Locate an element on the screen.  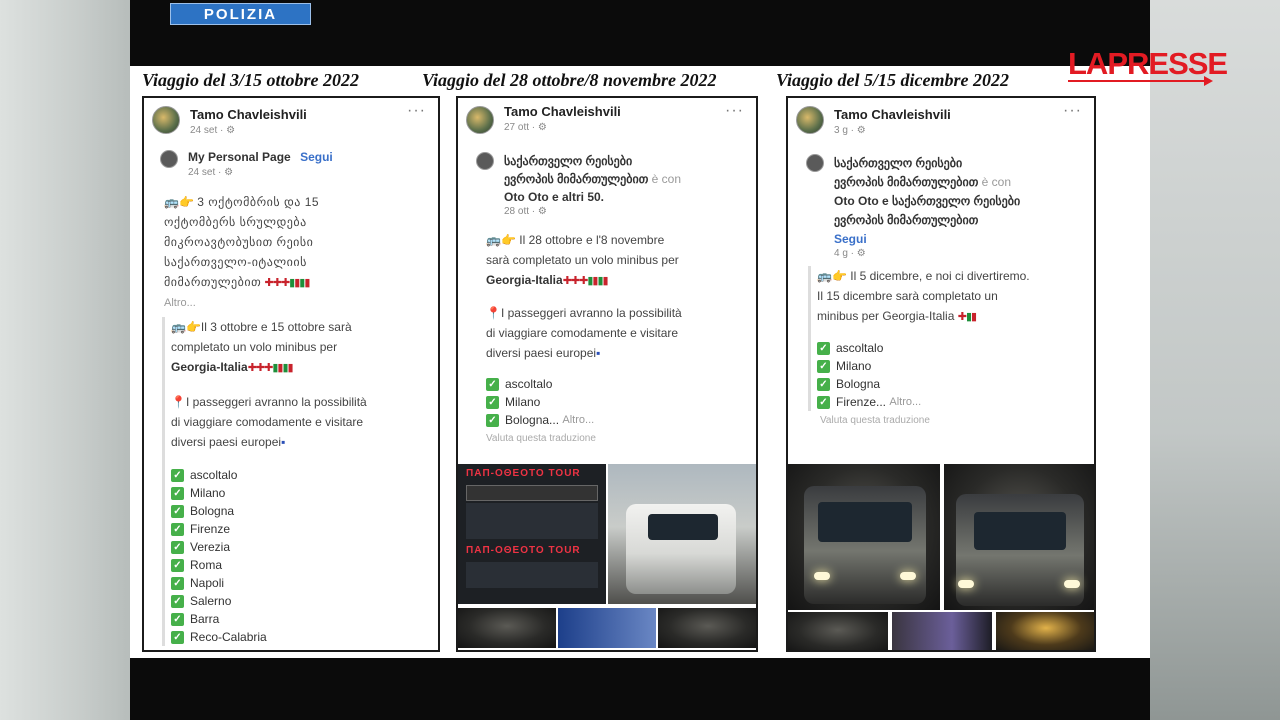
minibus-ad-photo: ΠΑΠ-ΟΘΕΟΤΟ ΤΟUR ΠΑΠ-ΟΘΕΟΤΟ ΤΟUR is located at coordinates (532, 534).